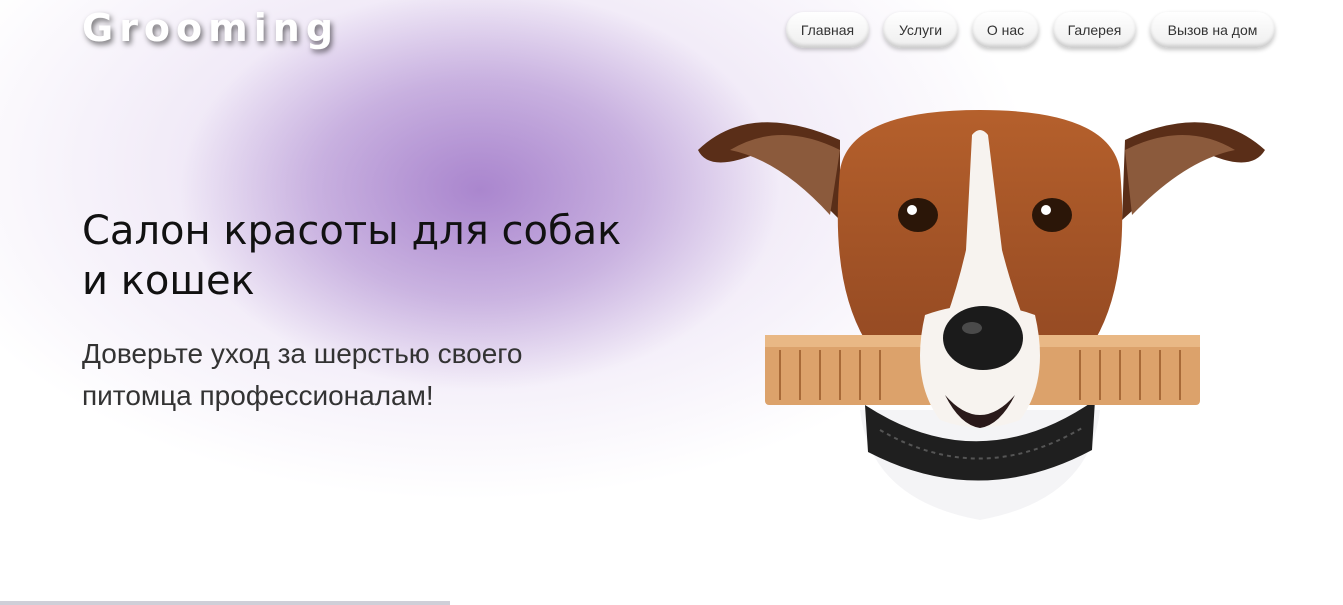 The height and width of the screenshot is (605, 1343). I want to click on hero-subtitle-line-1: Доверьте уход за шерстью своего, so click(302, 353).